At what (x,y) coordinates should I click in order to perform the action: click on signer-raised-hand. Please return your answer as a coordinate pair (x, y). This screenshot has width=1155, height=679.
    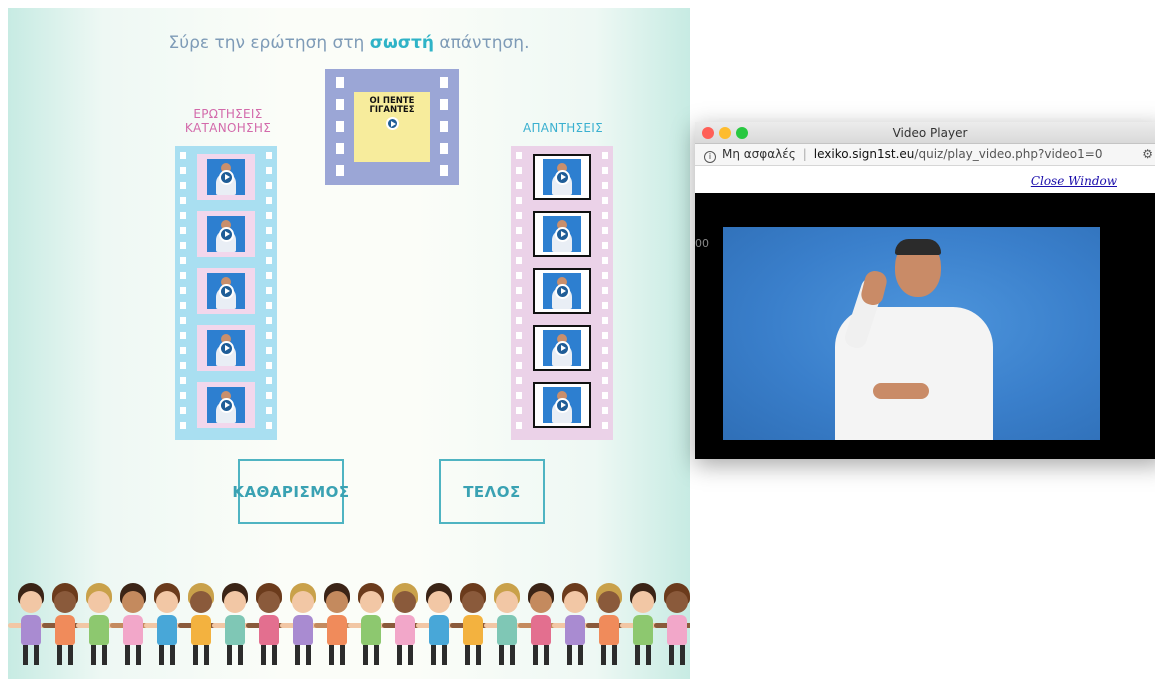
    Looking at the image, I should click on (874, 288).